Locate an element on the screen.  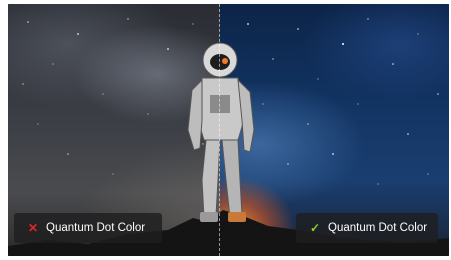
comparison-divider is located at coordinates (219, 130).